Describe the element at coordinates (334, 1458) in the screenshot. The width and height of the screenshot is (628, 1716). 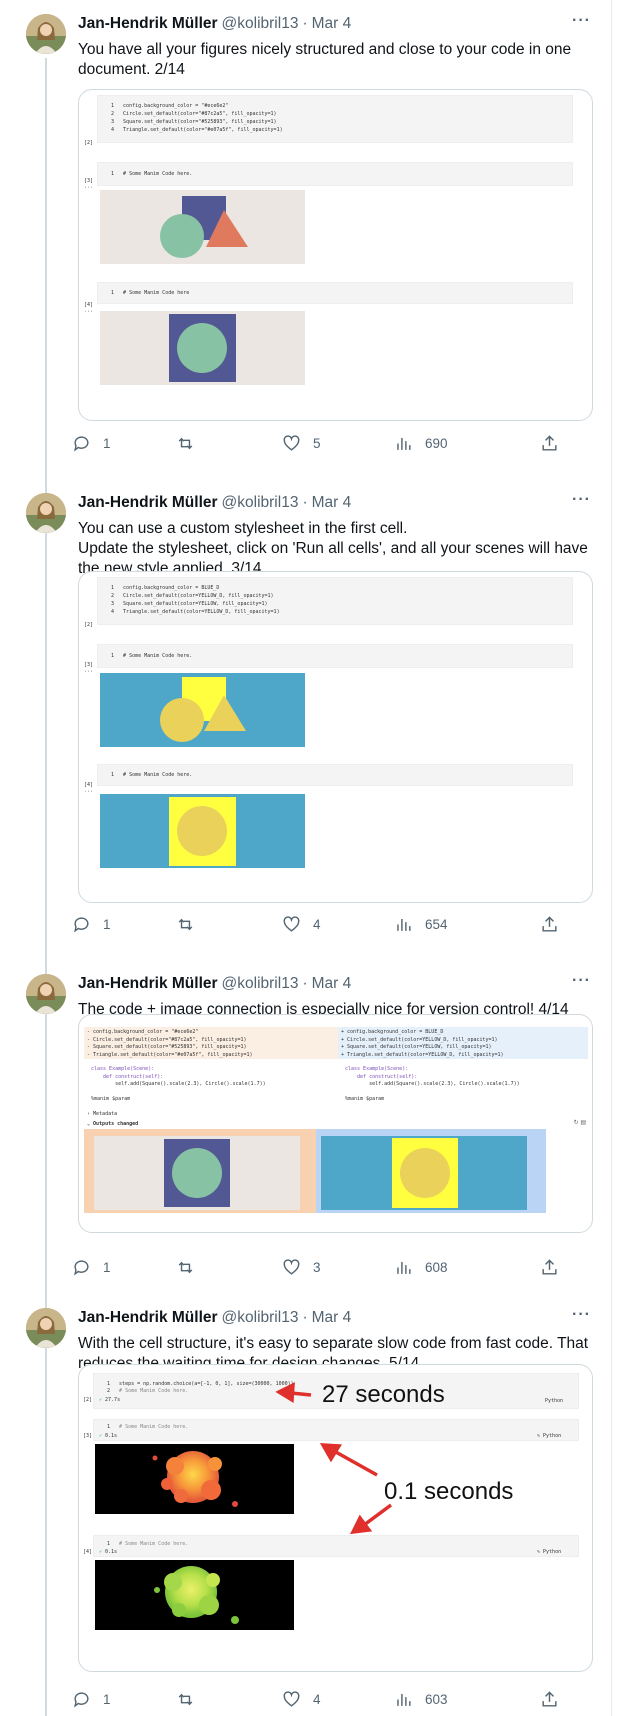
I see `annotation-arrows` at that location.